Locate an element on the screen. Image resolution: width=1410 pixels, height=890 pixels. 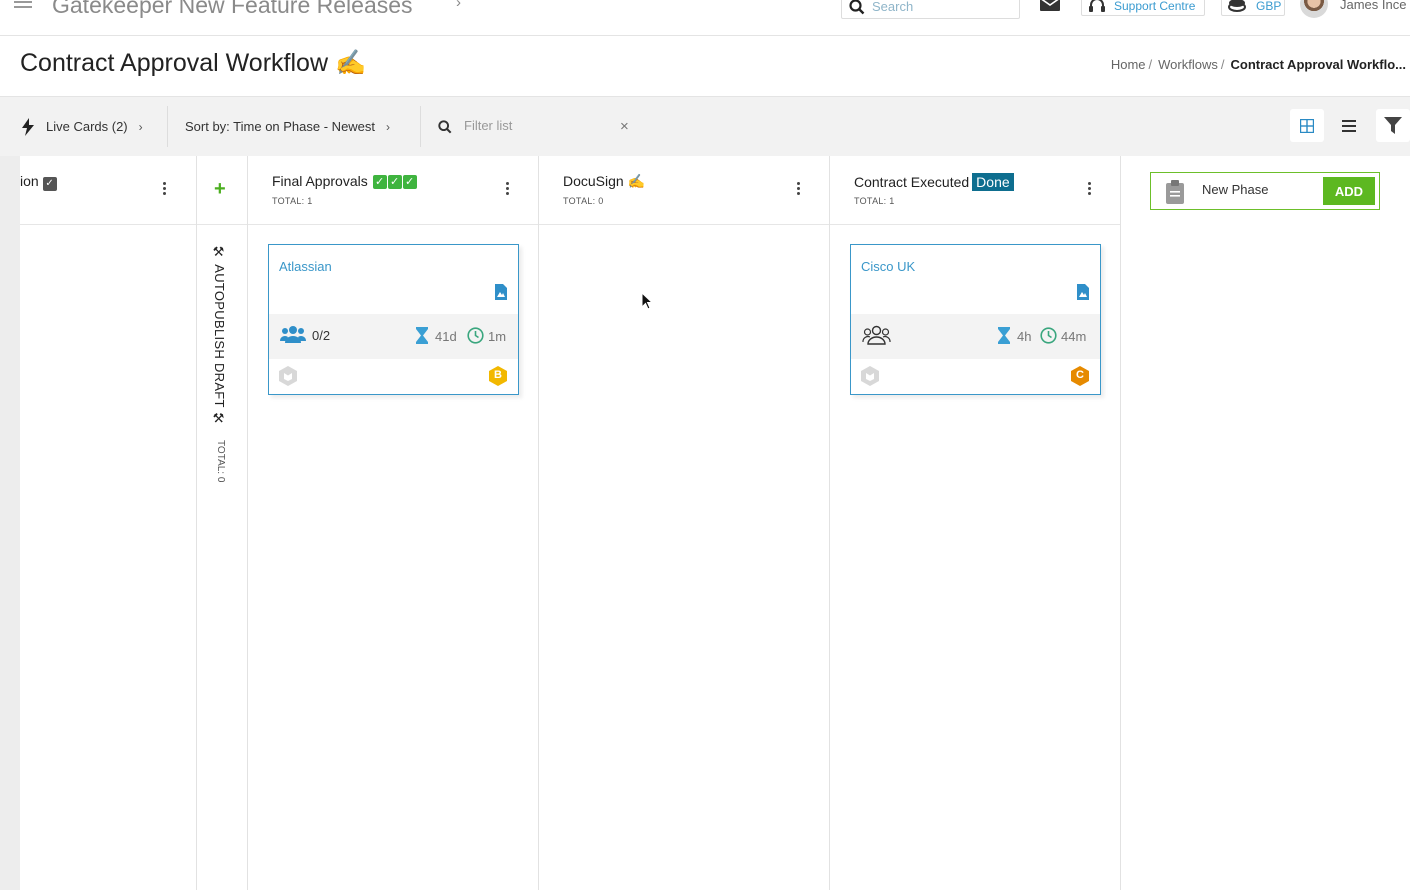
users-outline-icon is located at coordinates (876, 335).